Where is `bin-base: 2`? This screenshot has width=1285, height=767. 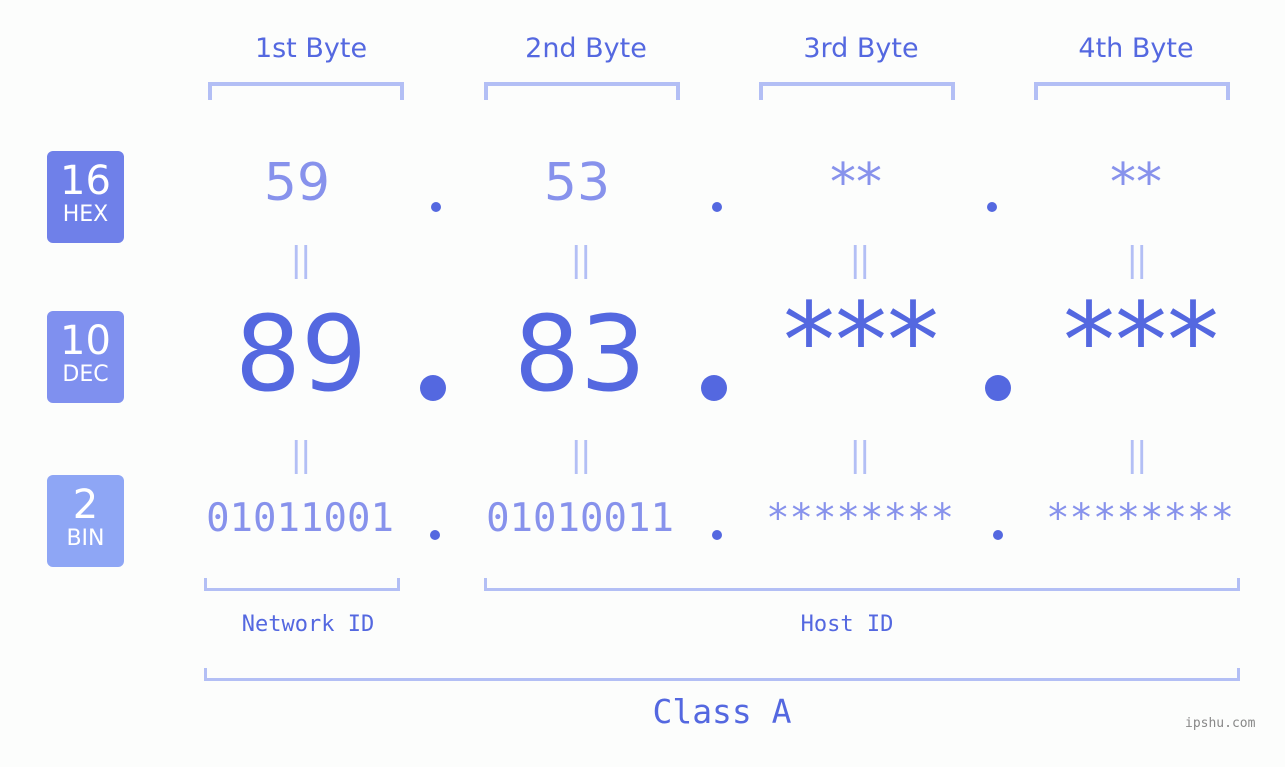
bin-base: 2 is located at coordinates (85, 505).